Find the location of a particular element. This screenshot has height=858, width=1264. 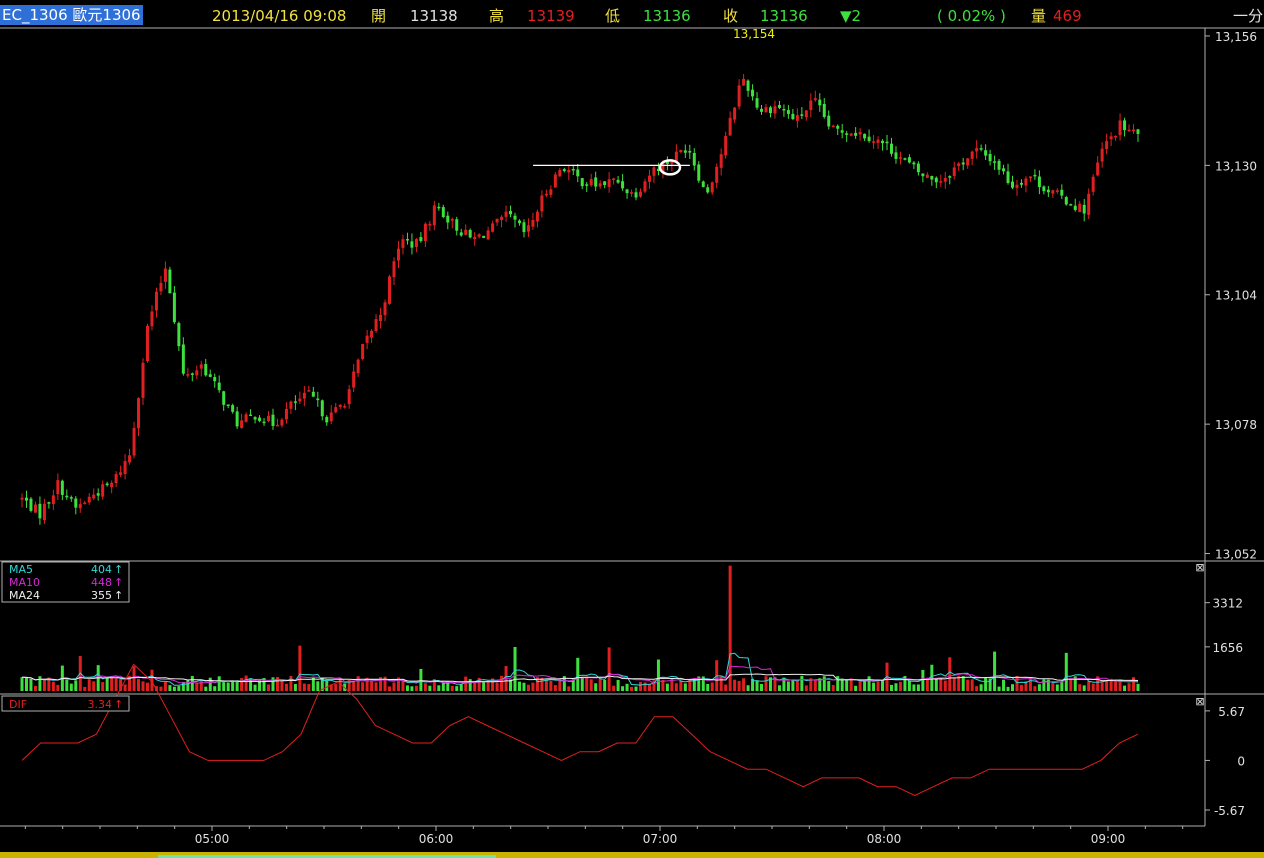

bottom-scrollbar is located at coordinates (632, 855).